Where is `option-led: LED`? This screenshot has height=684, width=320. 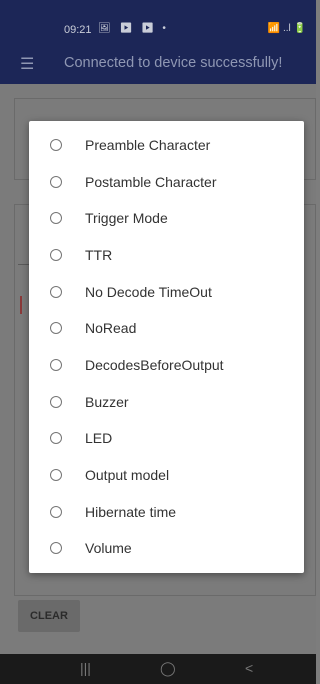 option-led: LED is located at coordinates (166, 439).